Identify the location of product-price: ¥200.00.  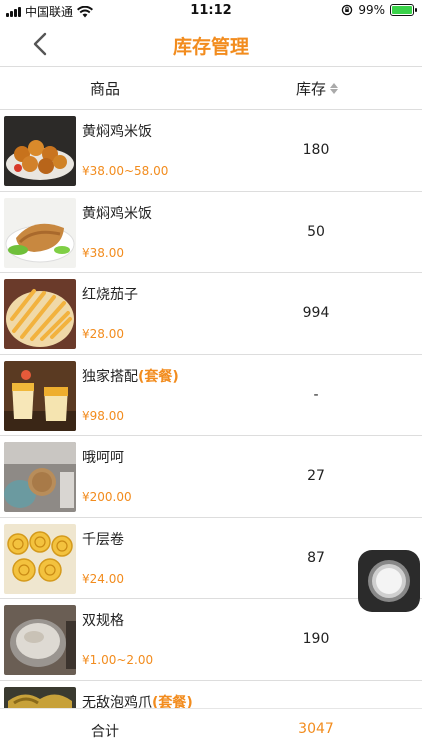
(107, 497).